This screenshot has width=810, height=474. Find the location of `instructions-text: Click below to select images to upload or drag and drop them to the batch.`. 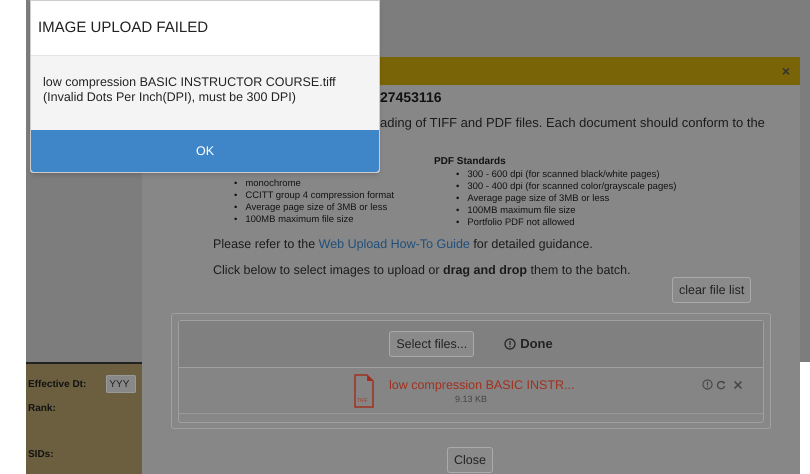

instructions-text: Click below to select images to upload or drag and drop them to the batch. is located at coordinates (422, 270).